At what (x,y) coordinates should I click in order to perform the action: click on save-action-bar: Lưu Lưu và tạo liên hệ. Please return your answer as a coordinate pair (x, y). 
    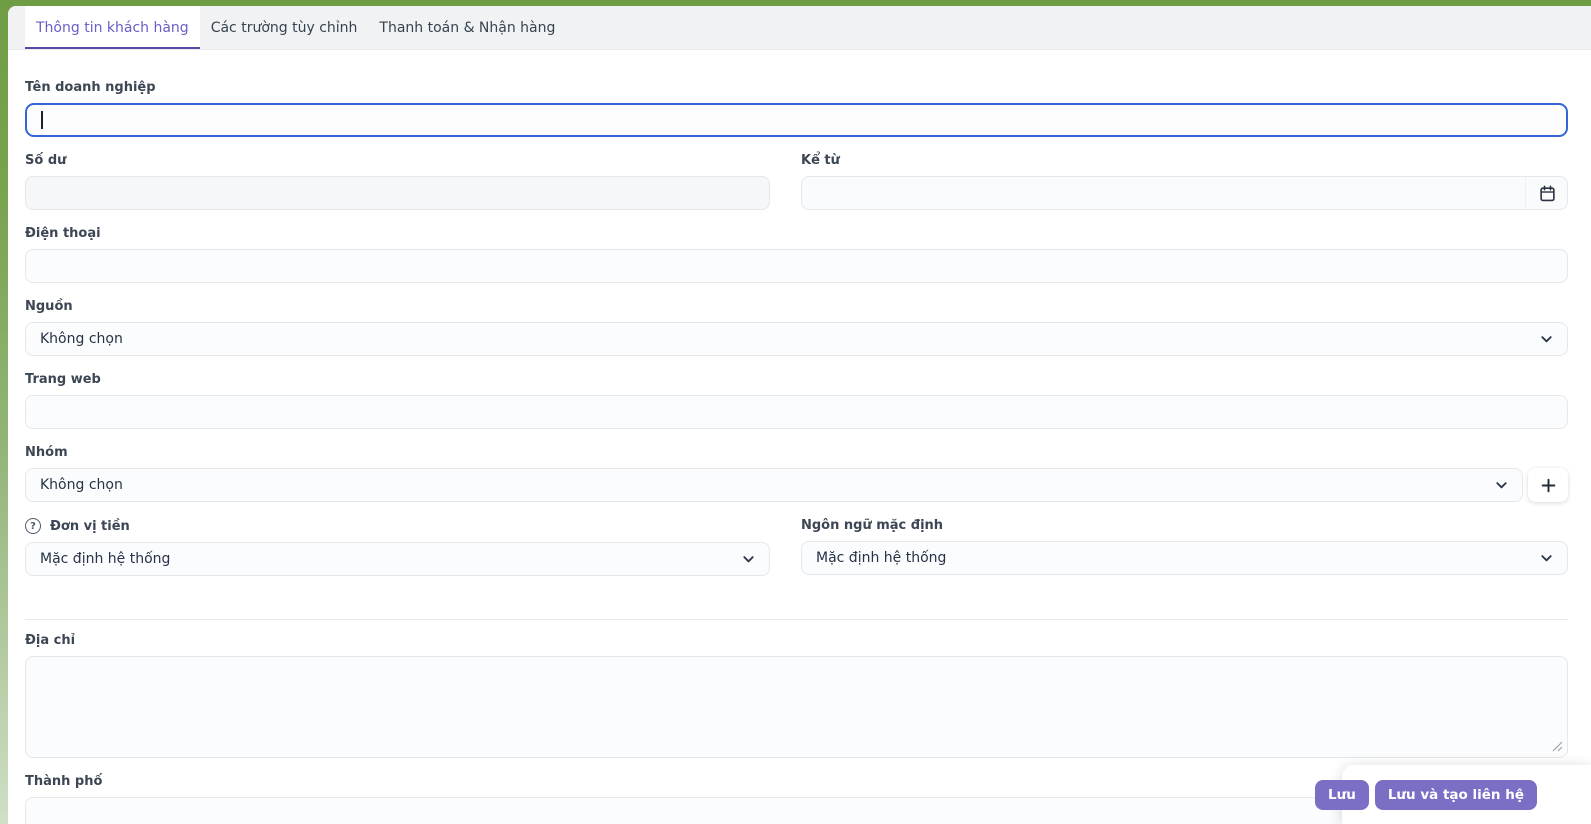
    Looking at the image, I should click on (1453, 794).